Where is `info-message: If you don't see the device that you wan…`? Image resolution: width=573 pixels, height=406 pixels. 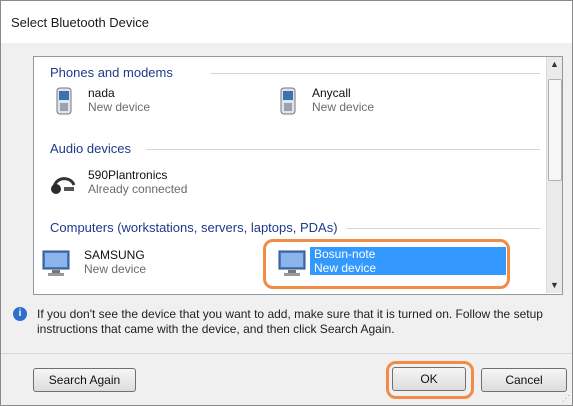 info-message: If you don't see the device that you wan… is located at coordinates (290, 321).